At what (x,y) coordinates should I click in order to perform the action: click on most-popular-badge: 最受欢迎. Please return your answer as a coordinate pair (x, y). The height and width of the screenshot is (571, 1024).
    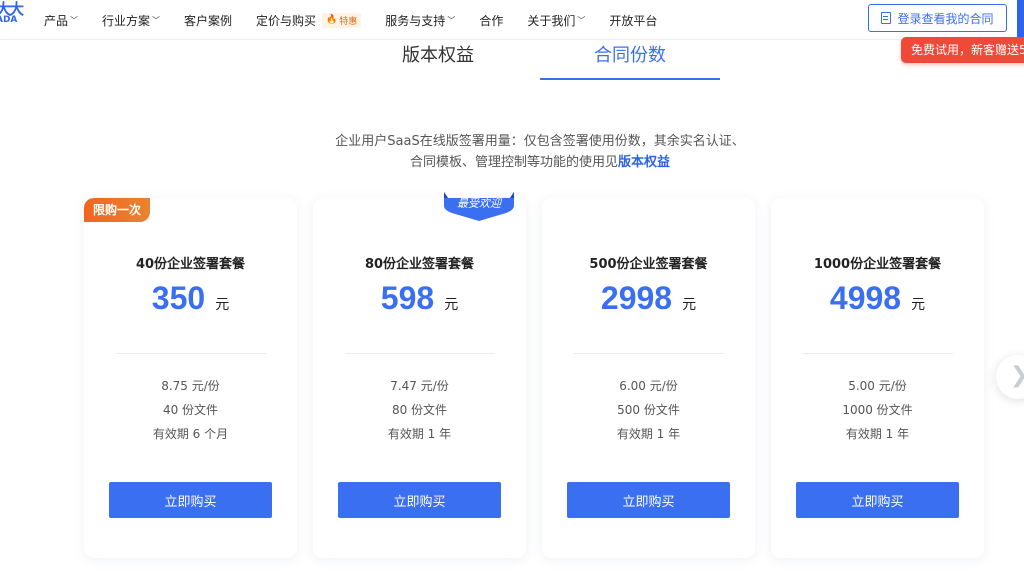
    Looking at the image, I should click on (479, 207).